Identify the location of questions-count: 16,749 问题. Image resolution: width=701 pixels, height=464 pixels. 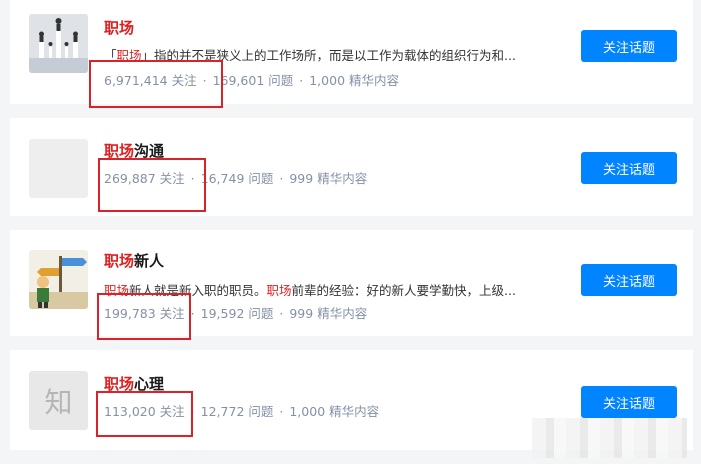
(237, 178).